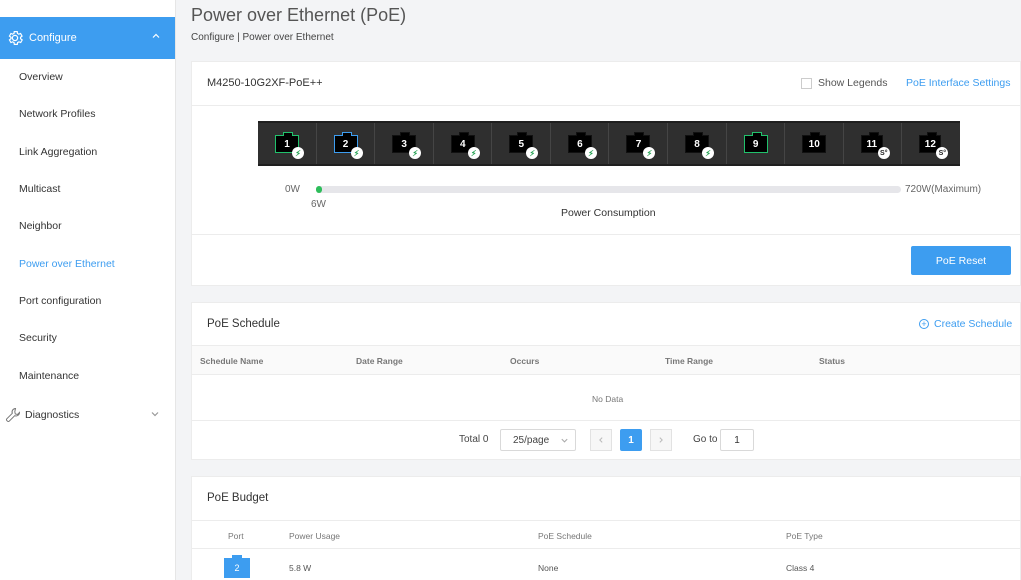  I want to click on sidebar-item-maintenance: Maintenance, so click(49, 376).